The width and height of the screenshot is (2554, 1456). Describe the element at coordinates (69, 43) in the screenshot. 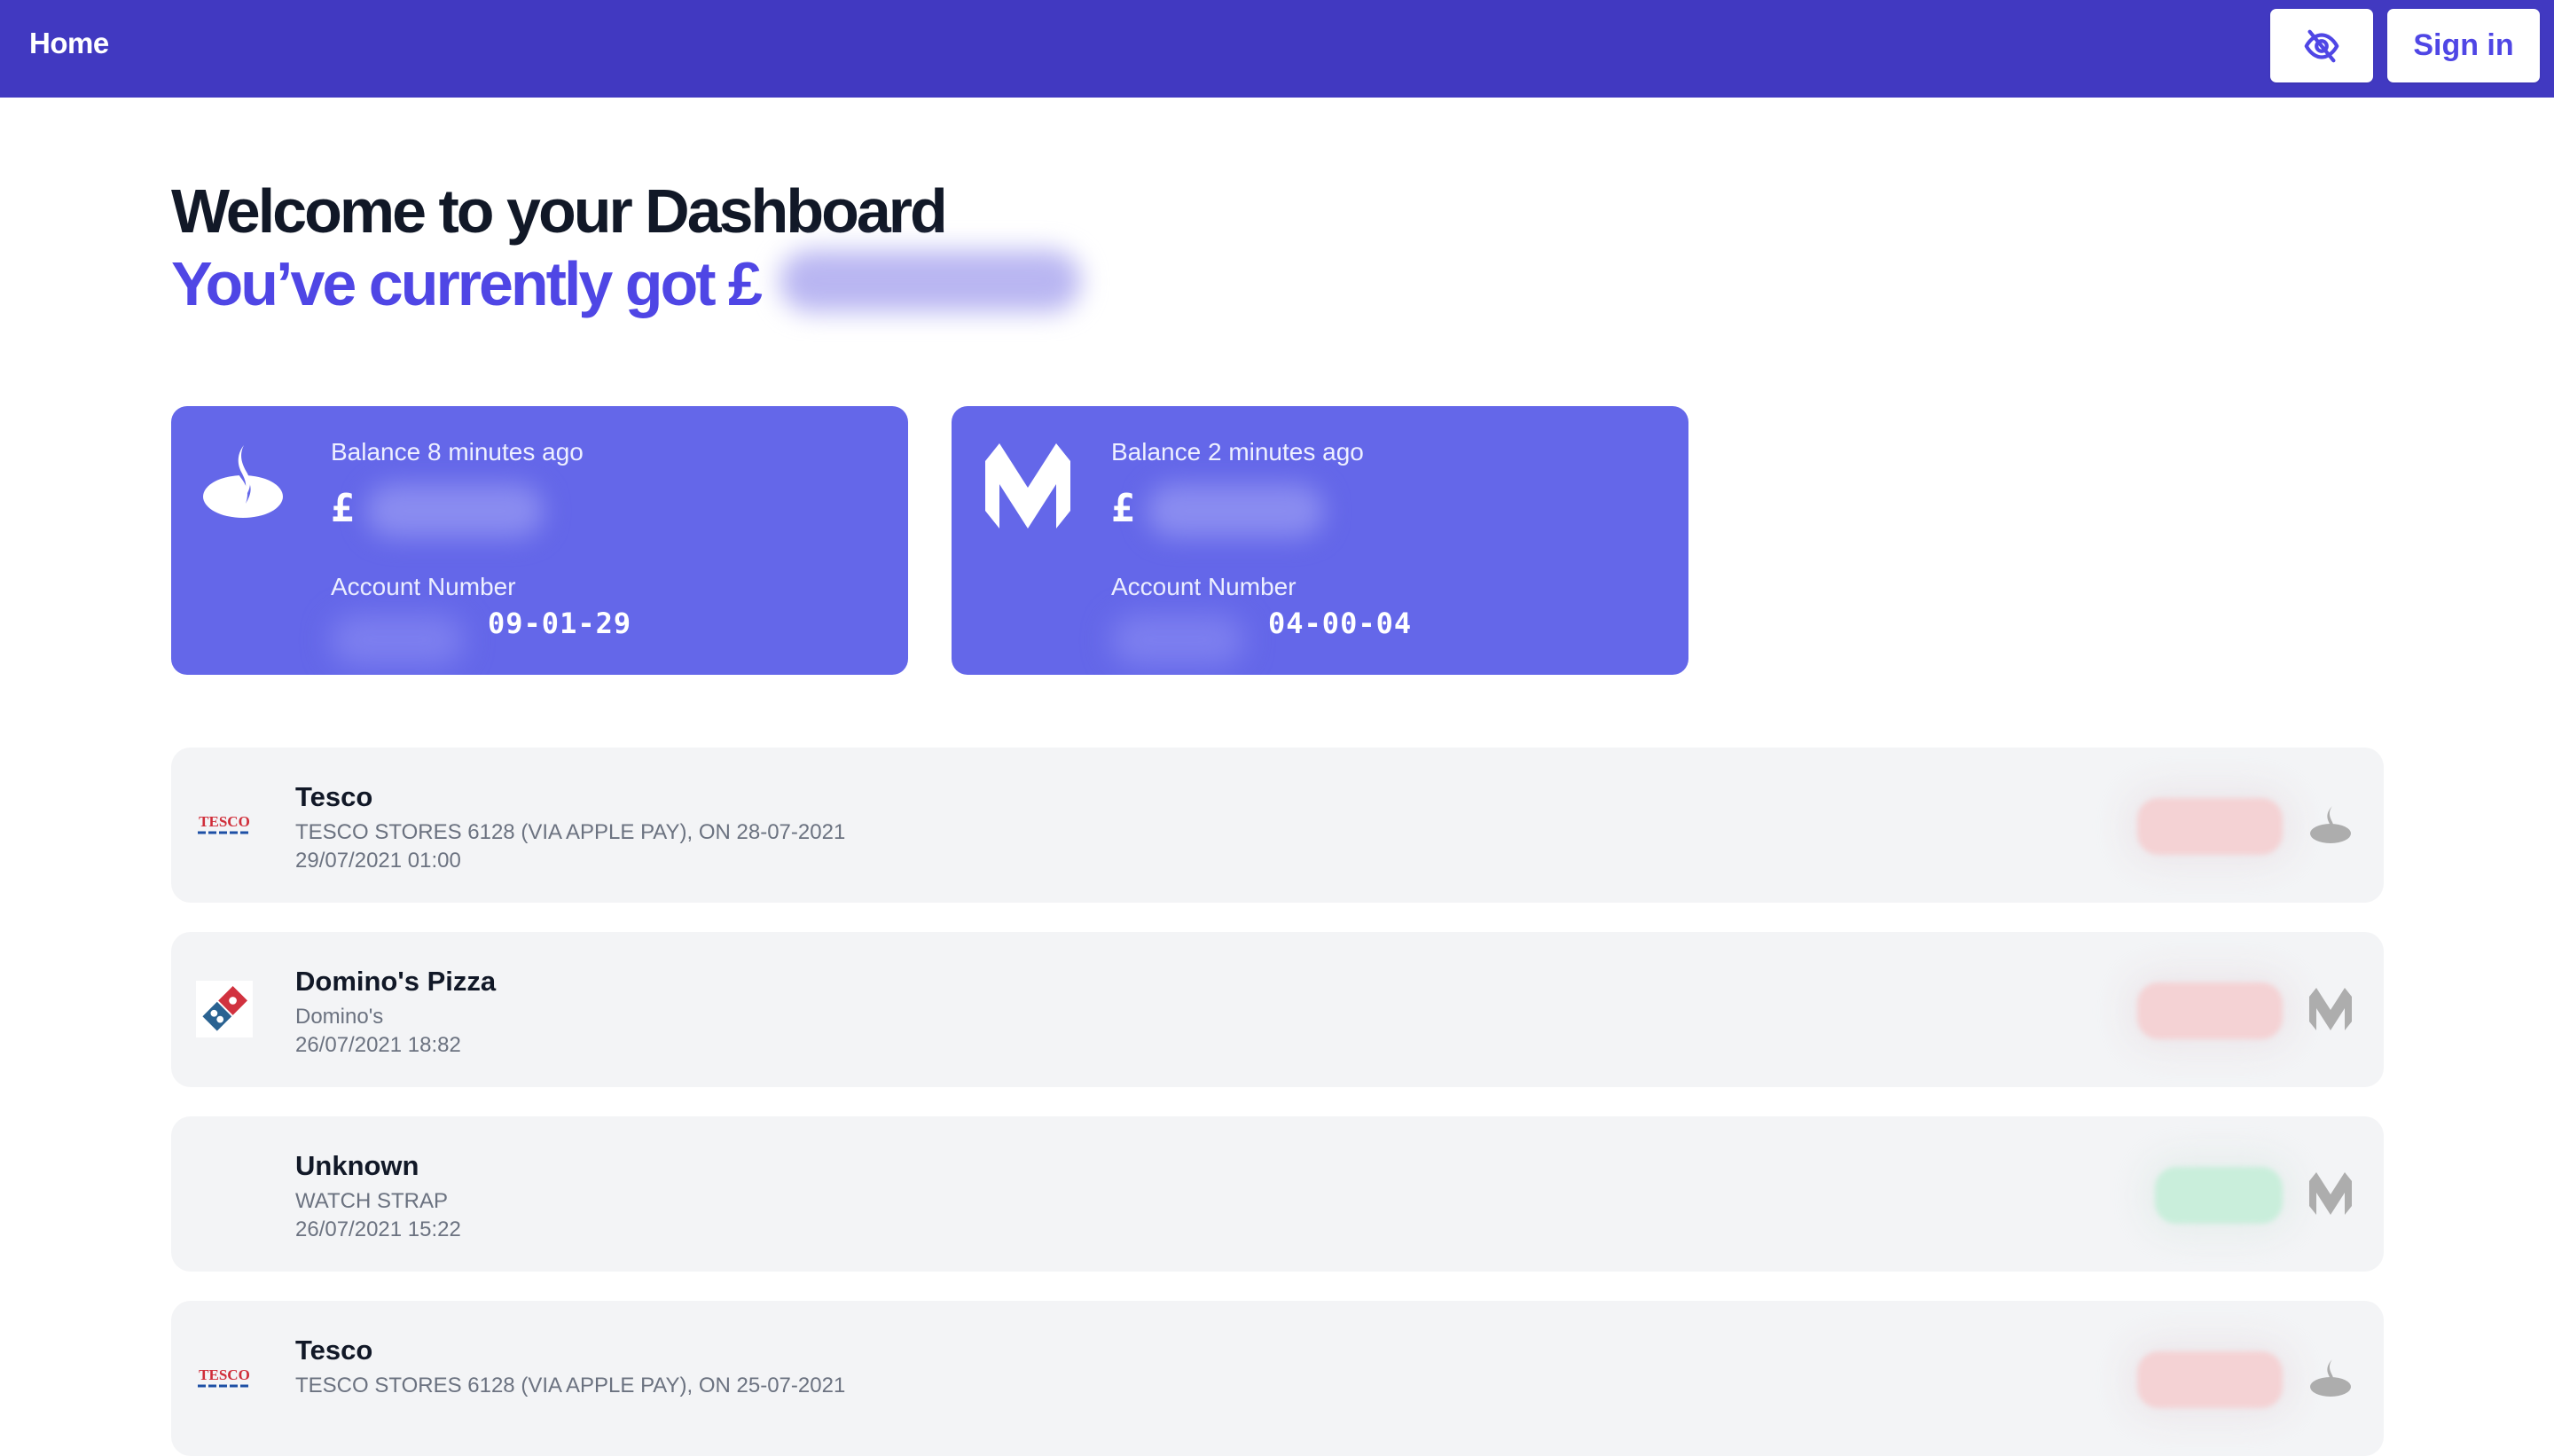

I see `home-link: Home` at that location.